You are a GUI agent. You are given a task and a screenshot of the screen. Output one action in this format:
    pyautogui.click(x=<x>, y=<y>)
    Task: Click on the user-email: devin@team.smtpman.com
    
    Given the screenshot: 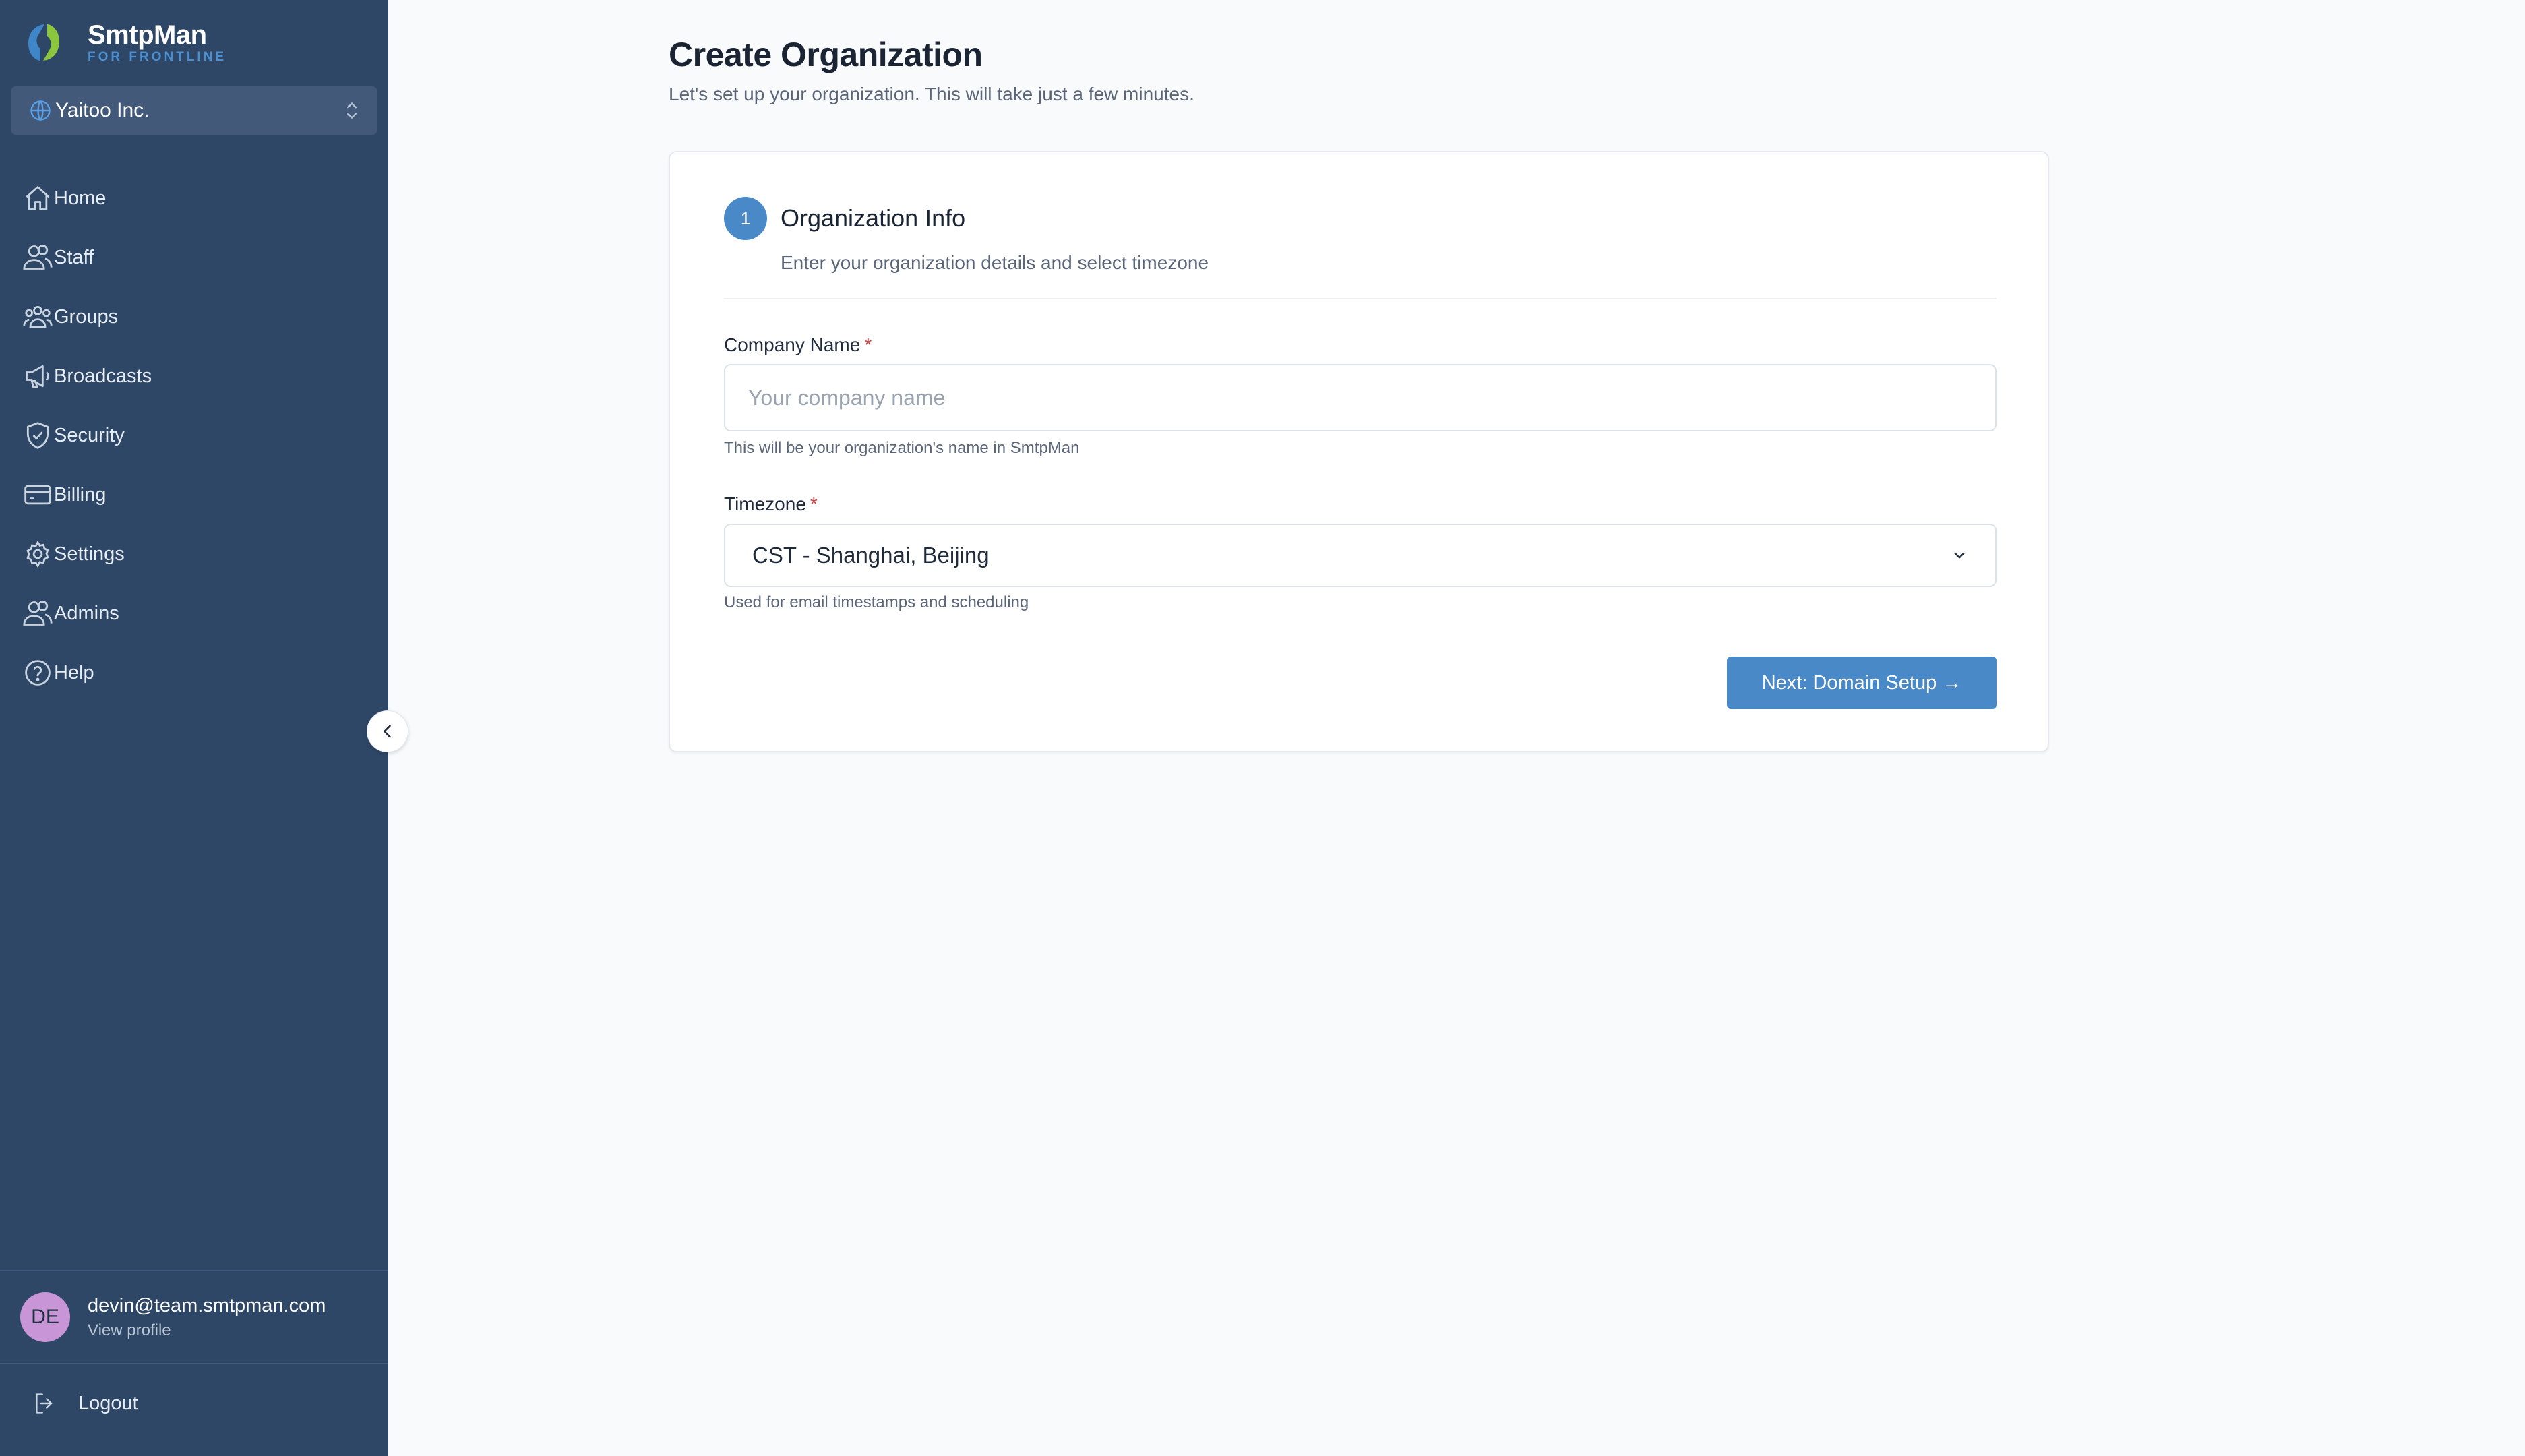 What is the action you would take?
    pyautogui.click(x=207, y=1305)
    